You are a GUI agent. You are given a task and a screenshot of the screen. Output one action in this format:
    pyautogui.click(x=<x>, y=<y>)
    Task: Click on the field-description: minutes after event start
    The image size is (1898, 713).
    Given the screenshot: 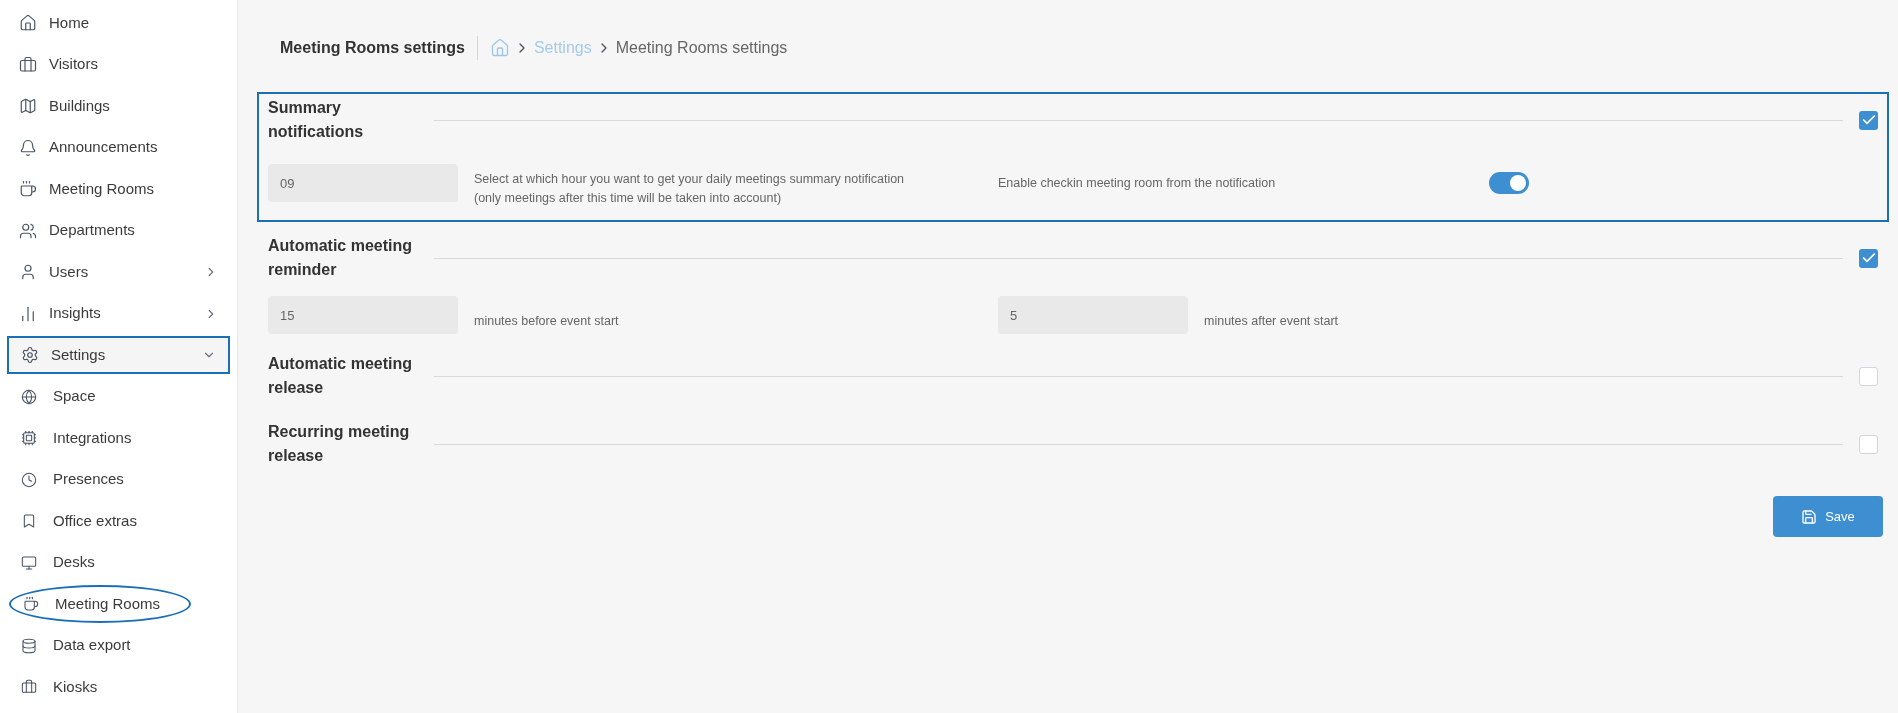 What is the action you would take?
    pyautogui.click(x=1271, y=321)
    